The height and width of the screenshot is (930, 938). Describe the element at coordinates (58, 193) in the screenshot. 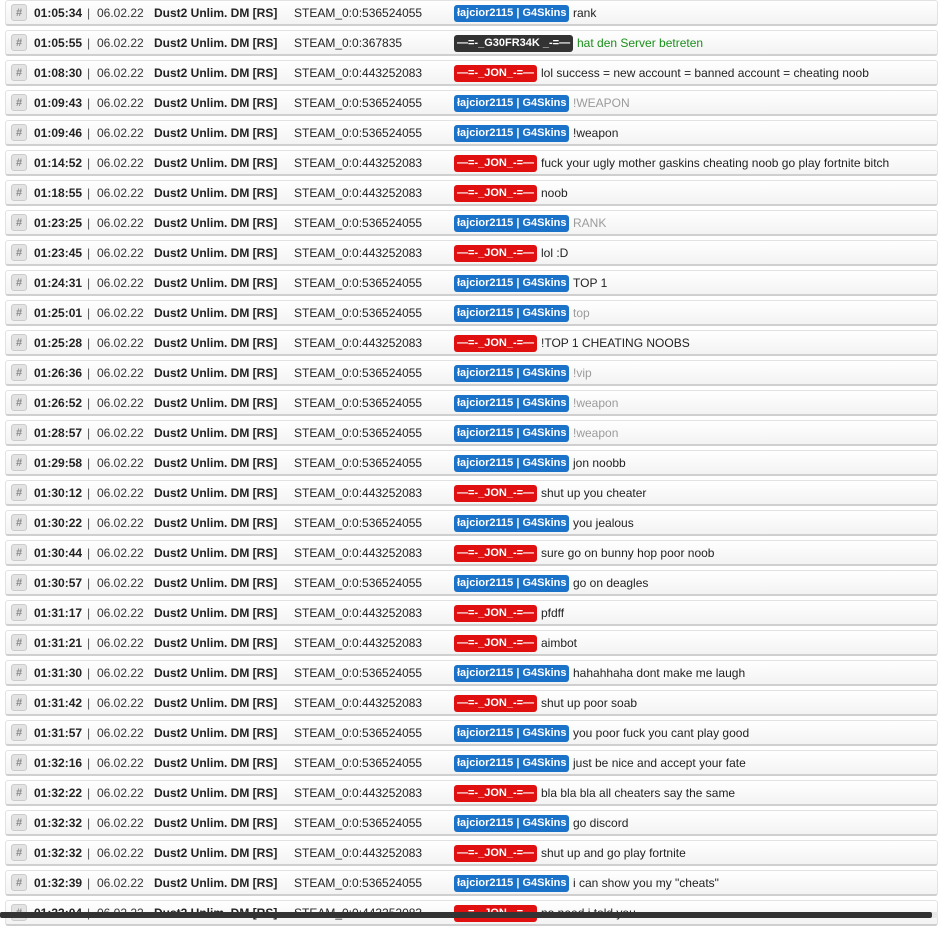

I see `timestamp-time: 01:18:55` at that location.